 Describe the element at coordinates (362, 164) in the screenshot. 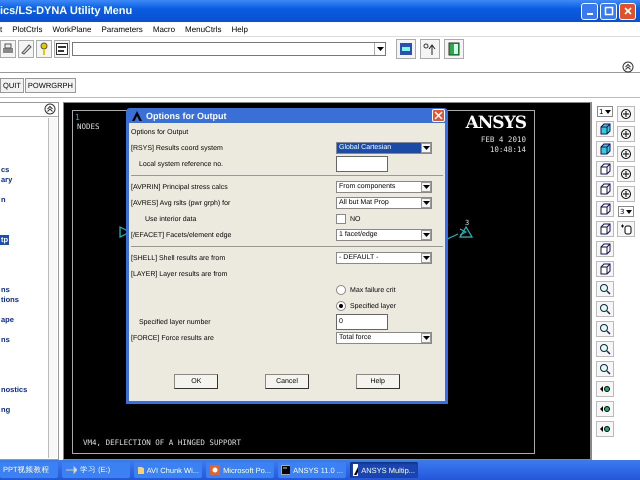

I see `input-field` at that location.